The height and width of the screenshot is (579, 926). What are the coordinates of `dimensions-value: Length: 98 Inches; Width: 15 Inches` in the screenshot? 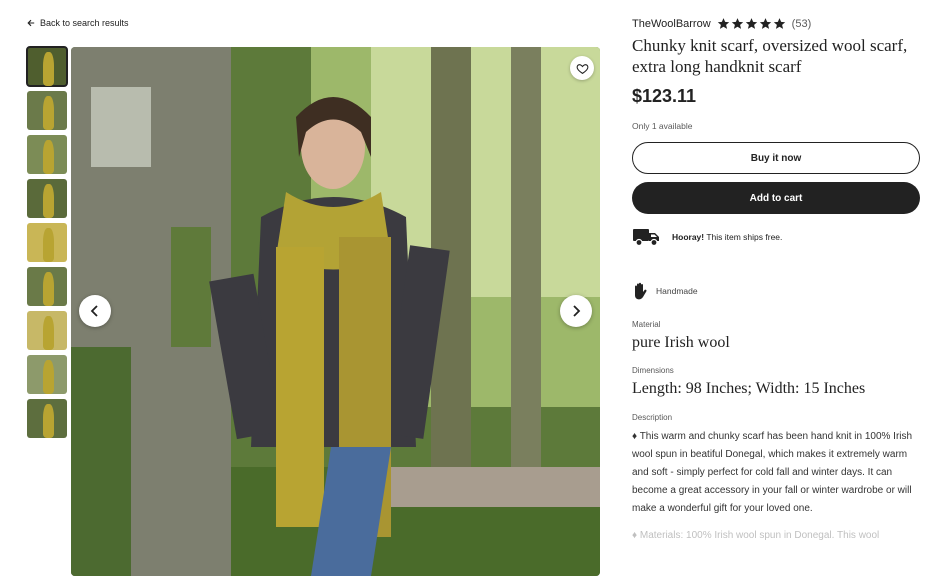 It's located at (749, 388).